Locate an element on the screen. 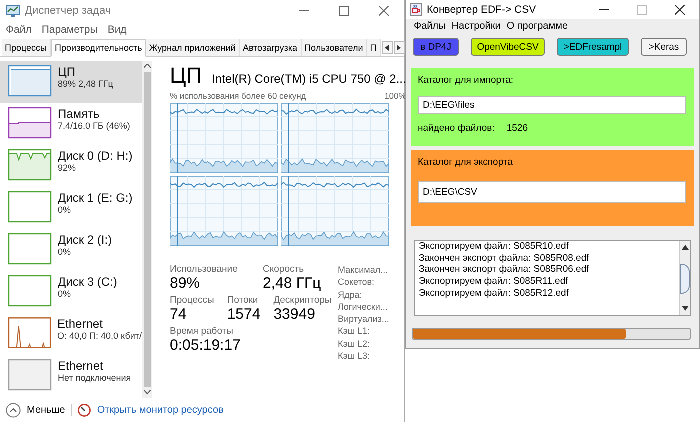 This screenshot has height=422, width=700. stat-value: 33949 is located at coordinates (295, 314).